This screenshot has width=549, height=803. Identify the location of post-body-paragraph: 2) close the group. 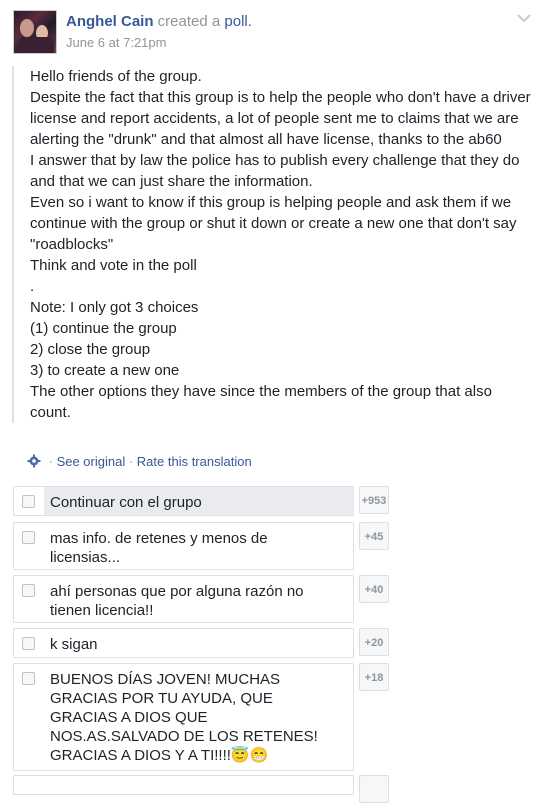
(90, 349).